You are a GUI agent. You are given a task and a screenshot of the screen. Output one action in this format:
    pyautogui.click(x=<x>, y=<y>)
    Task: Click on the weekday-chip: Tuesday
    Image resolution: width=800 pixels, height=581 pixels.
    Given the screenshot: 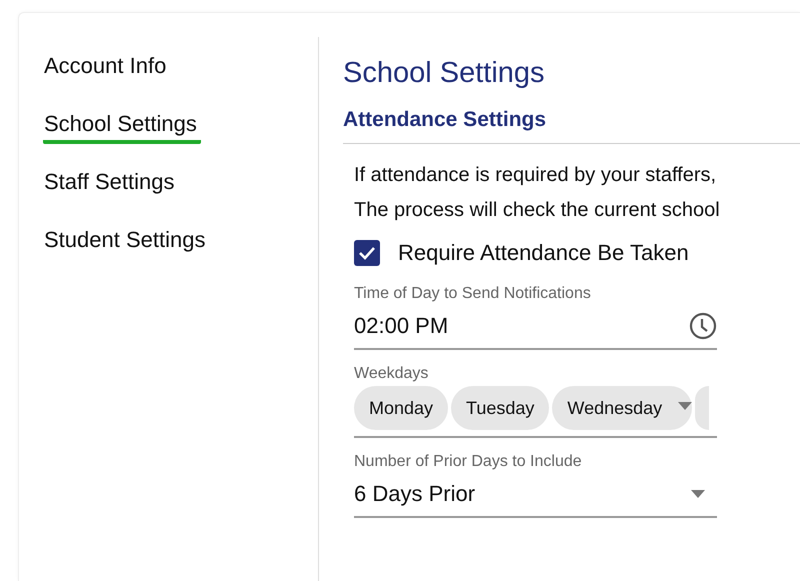 What is the action you would take?
    pyautogui.click(x=500, y=408)
    